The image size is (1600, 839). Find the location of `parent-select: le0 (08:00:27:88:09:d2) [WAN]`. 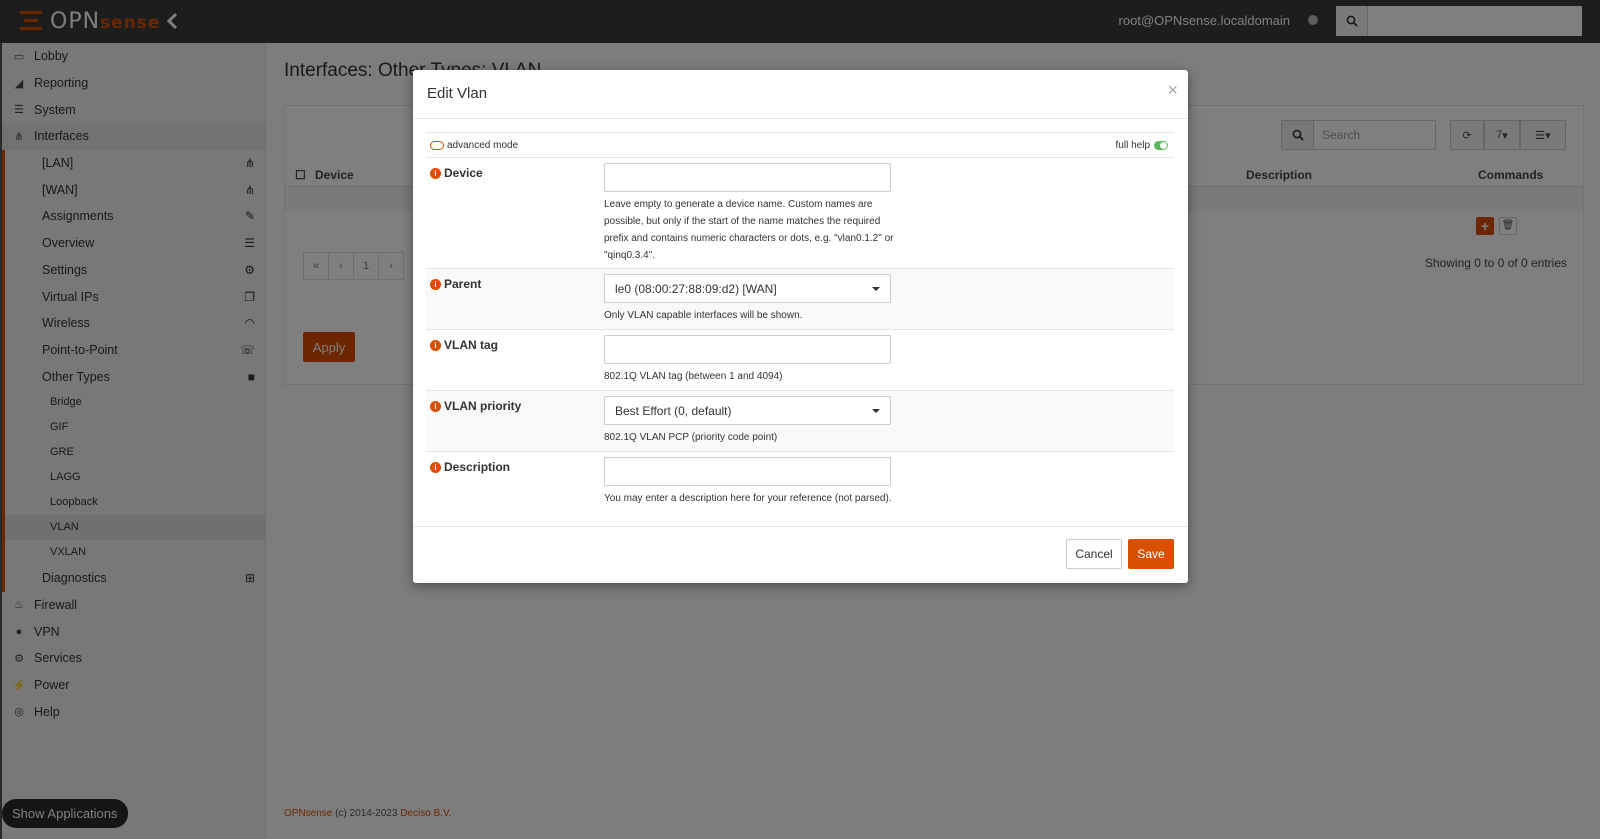

parent-select: le0 (08:00:27:88:09:d2) [WAN] is located at coordinates (747, 288).